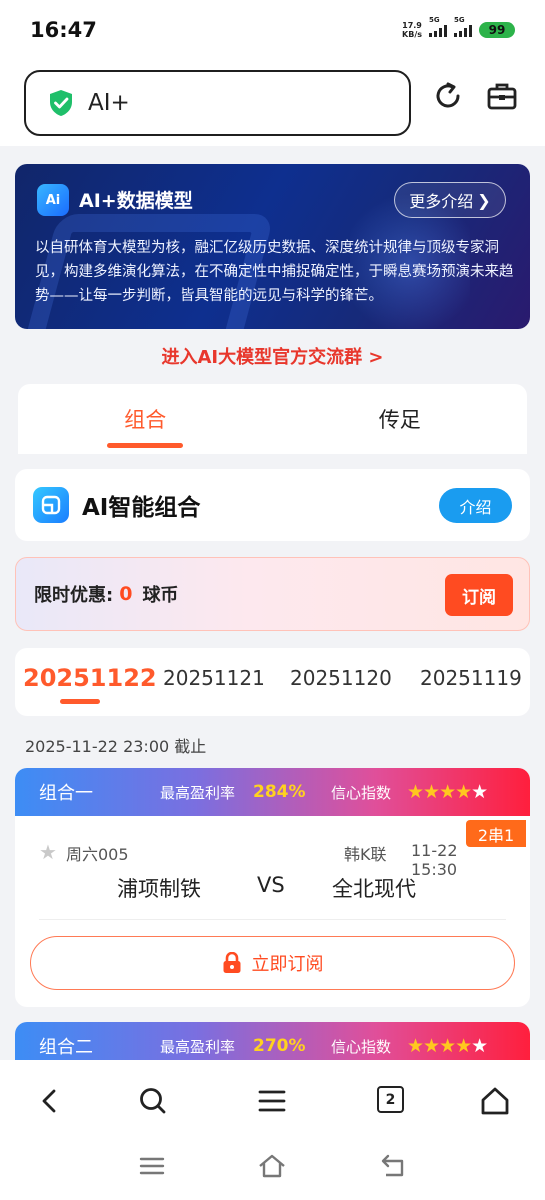 Image resolution: width=545 pixels, height=1200 pixels. Describe the element at coordinates (497, 30) in the screenshot. I see `battery-icon: 99` at that location.